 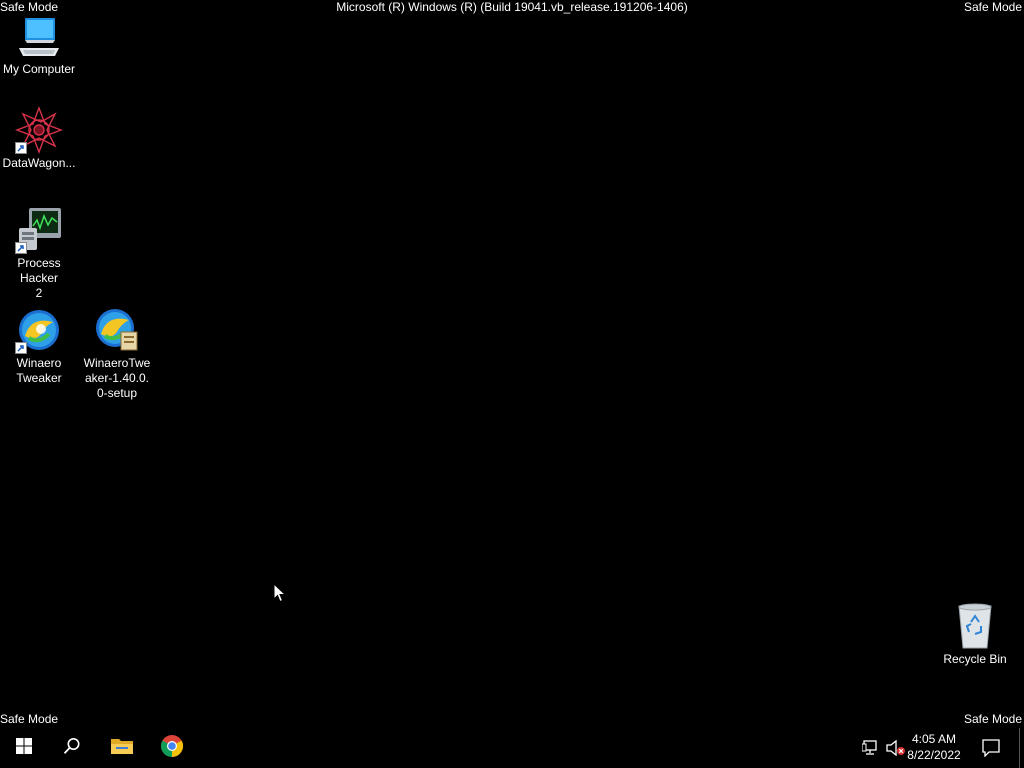 I want to click on process-hacker-icon, so click(x=39, y=230).